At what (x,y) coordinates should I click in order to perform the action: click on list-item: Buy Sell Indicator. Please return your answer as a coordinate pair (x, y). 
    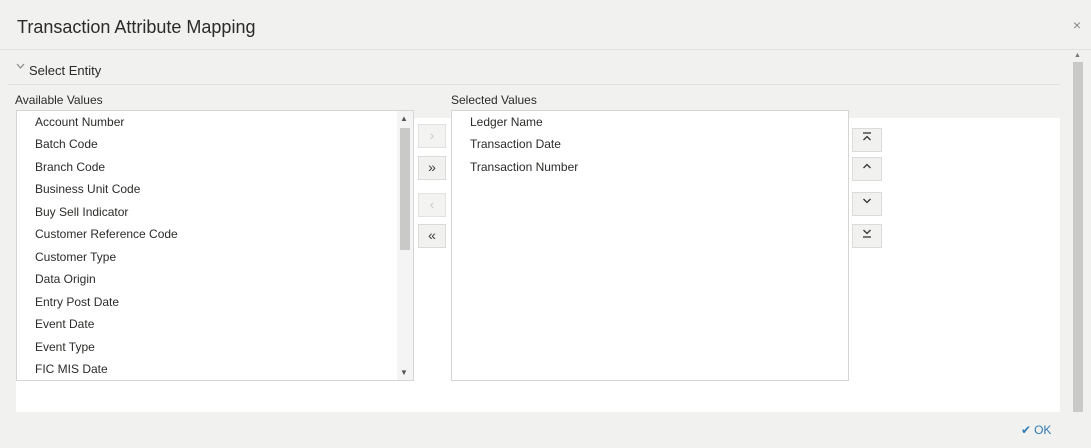
    Looking at the image, I should click on (81, 212).